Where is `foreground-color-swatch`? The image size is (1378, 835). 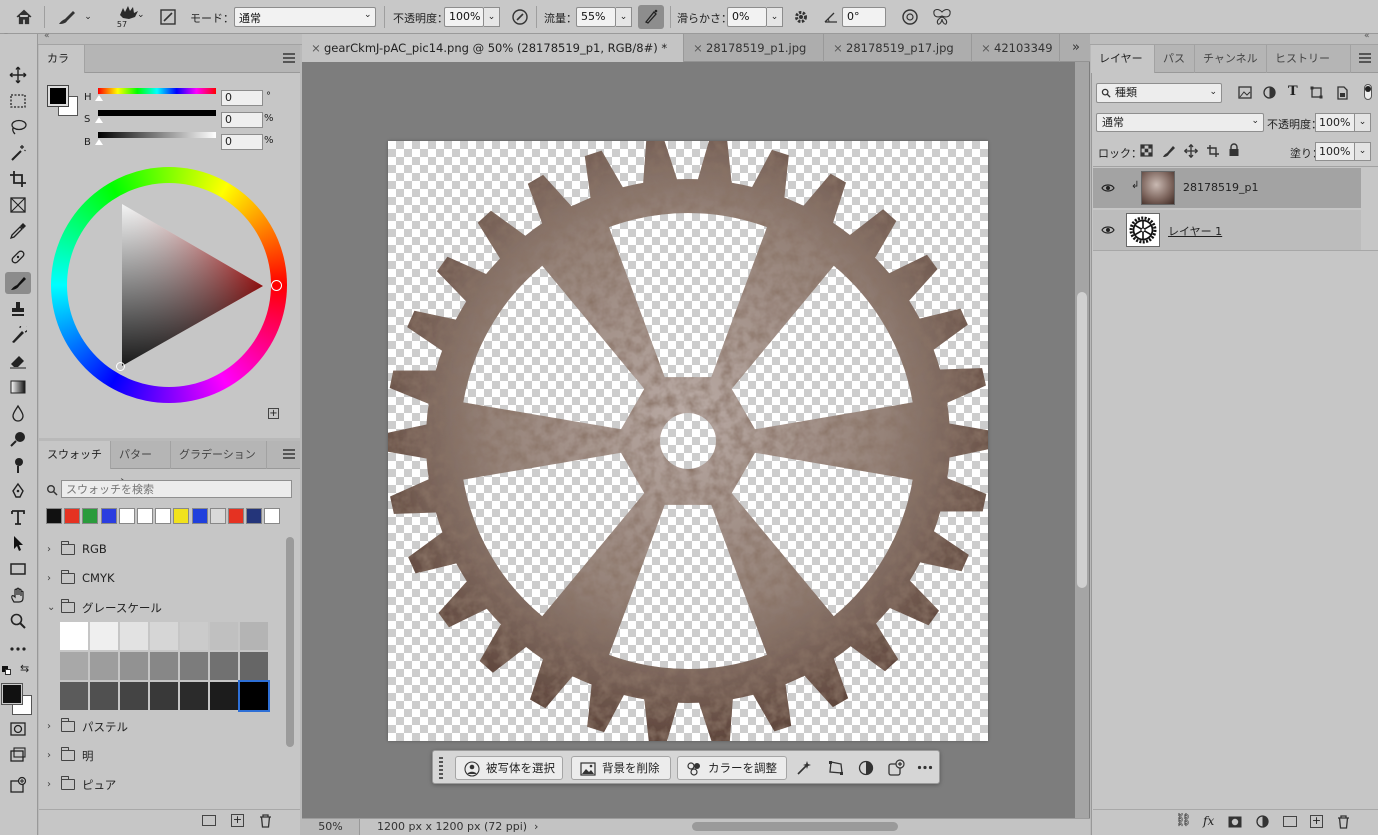 foreground-color-swatch is located at coordinates (12, 694).